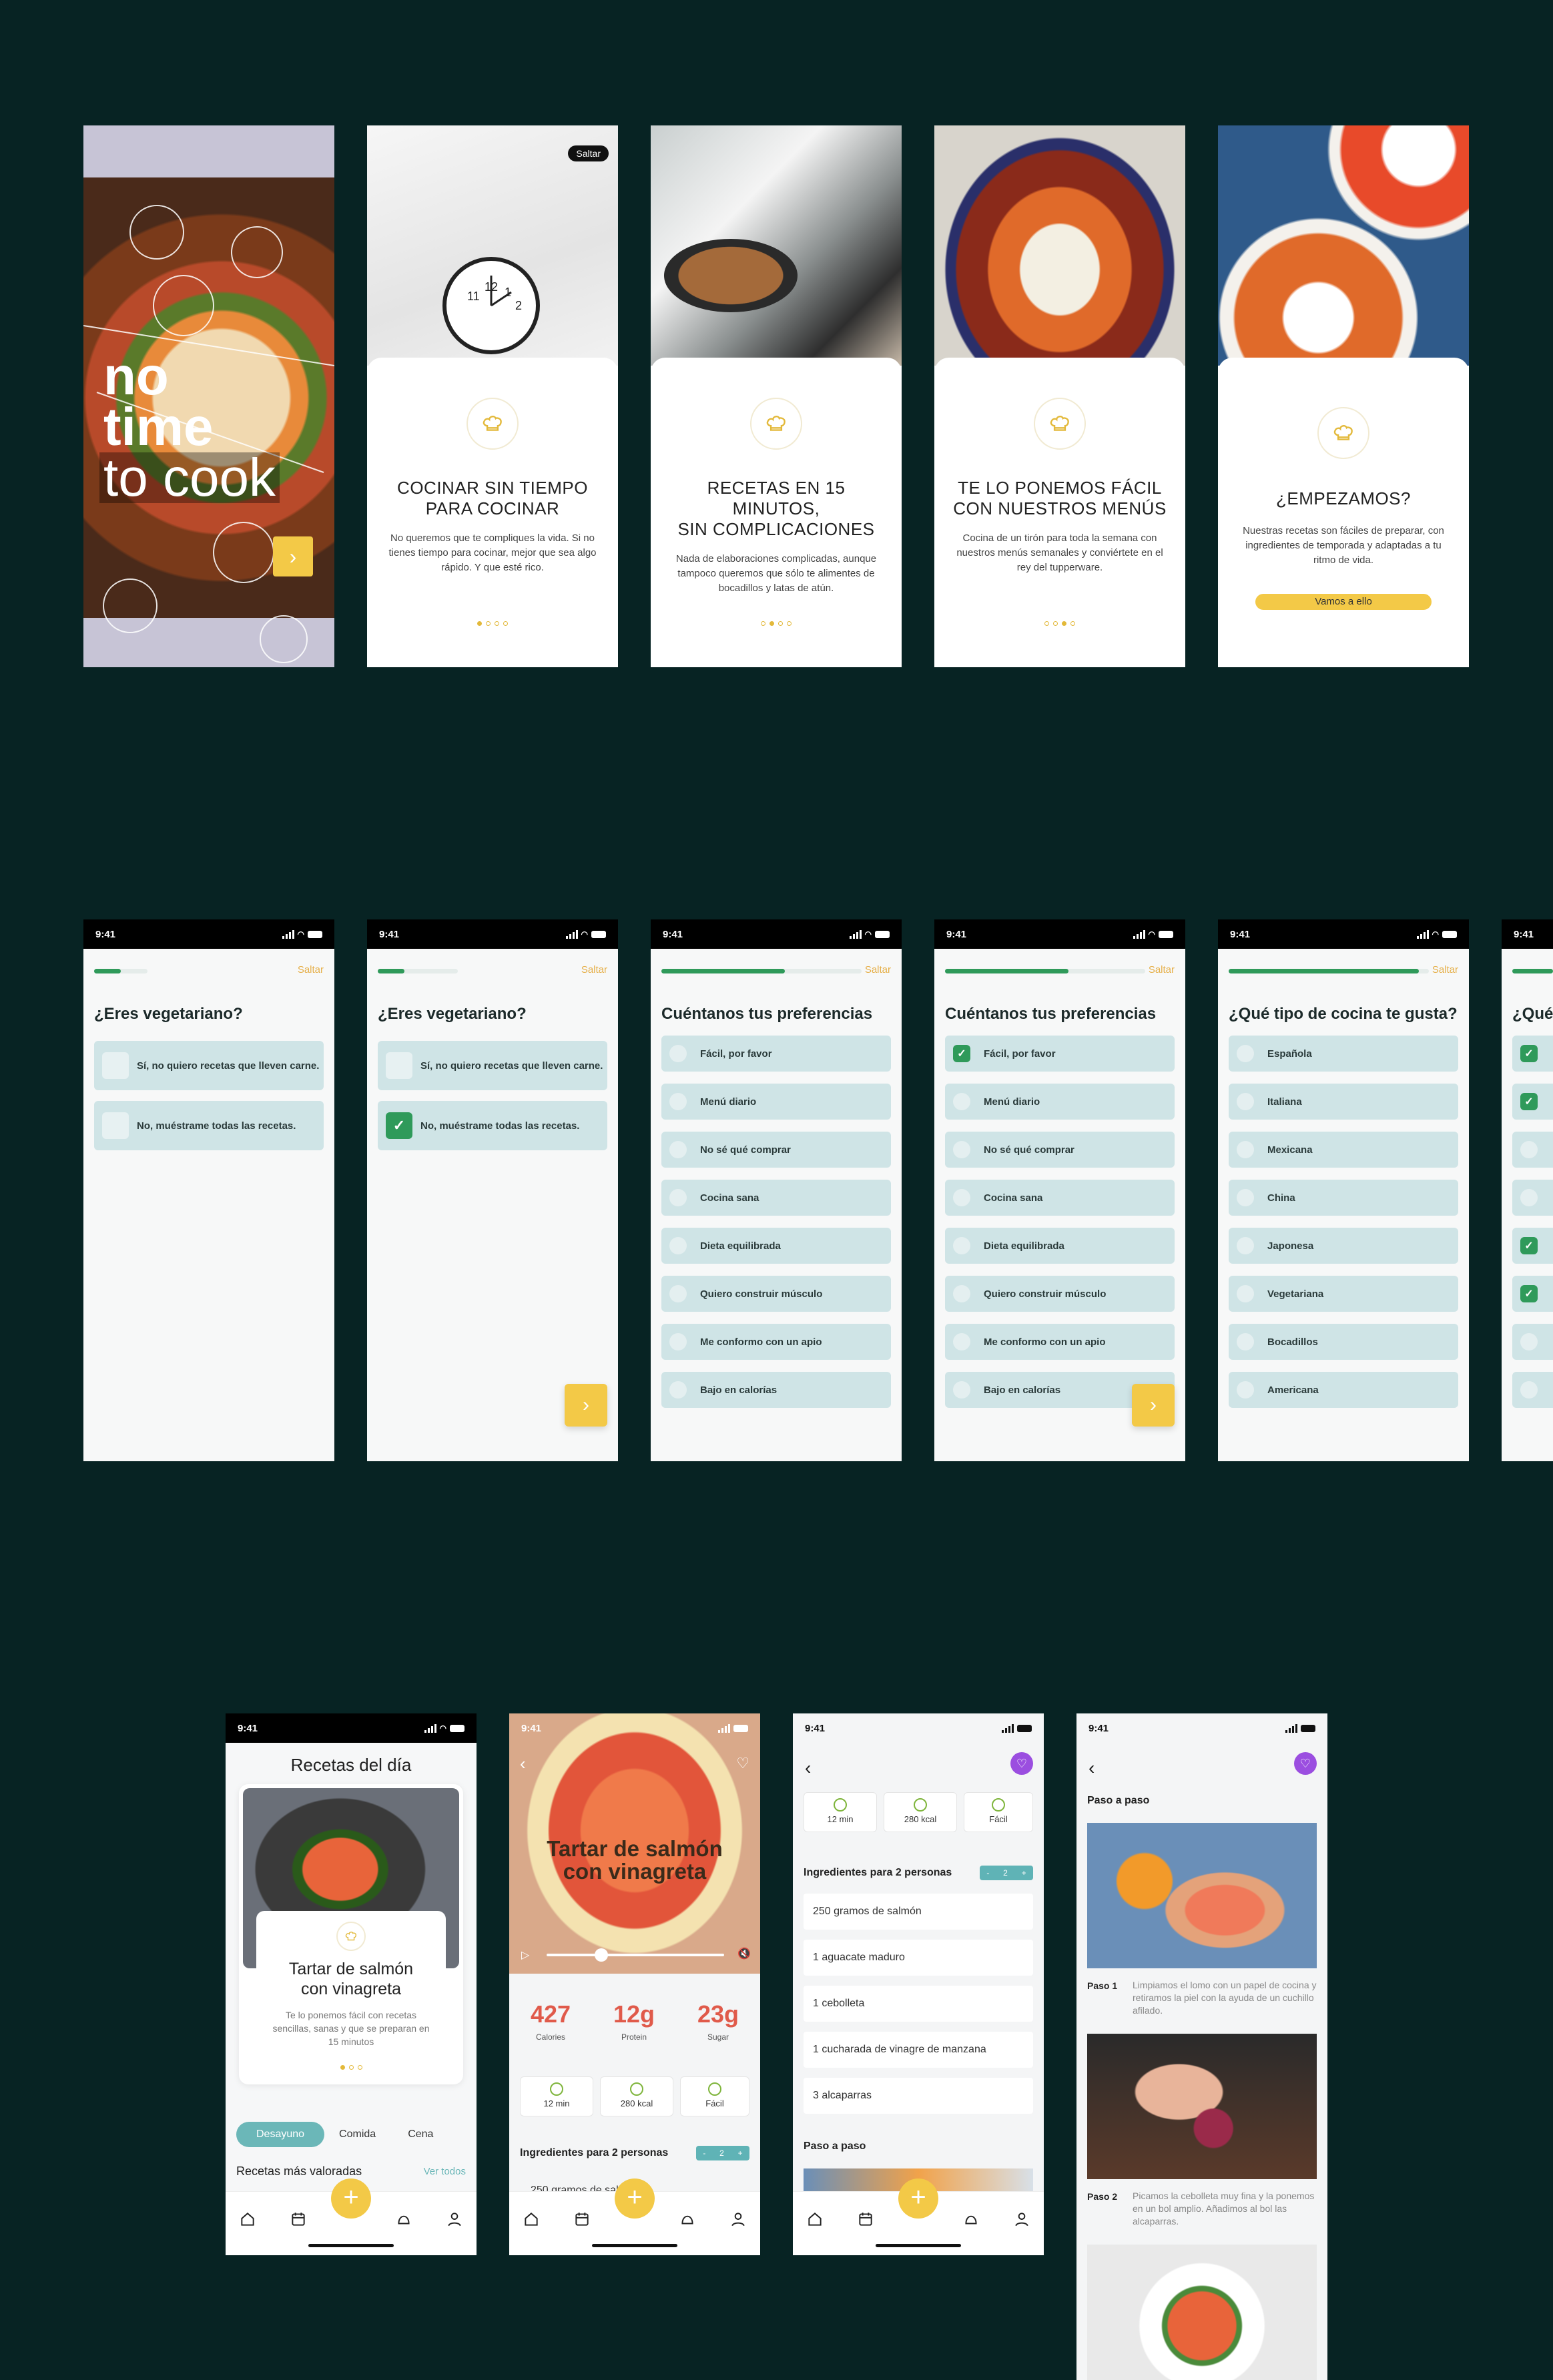 The width and height of the screenshot is (1553, 2380). What do you see at coordinates (971, 2219) in the screenshot?
I see `chef-hat-tab-icon` at bounding box center [971, 2219].